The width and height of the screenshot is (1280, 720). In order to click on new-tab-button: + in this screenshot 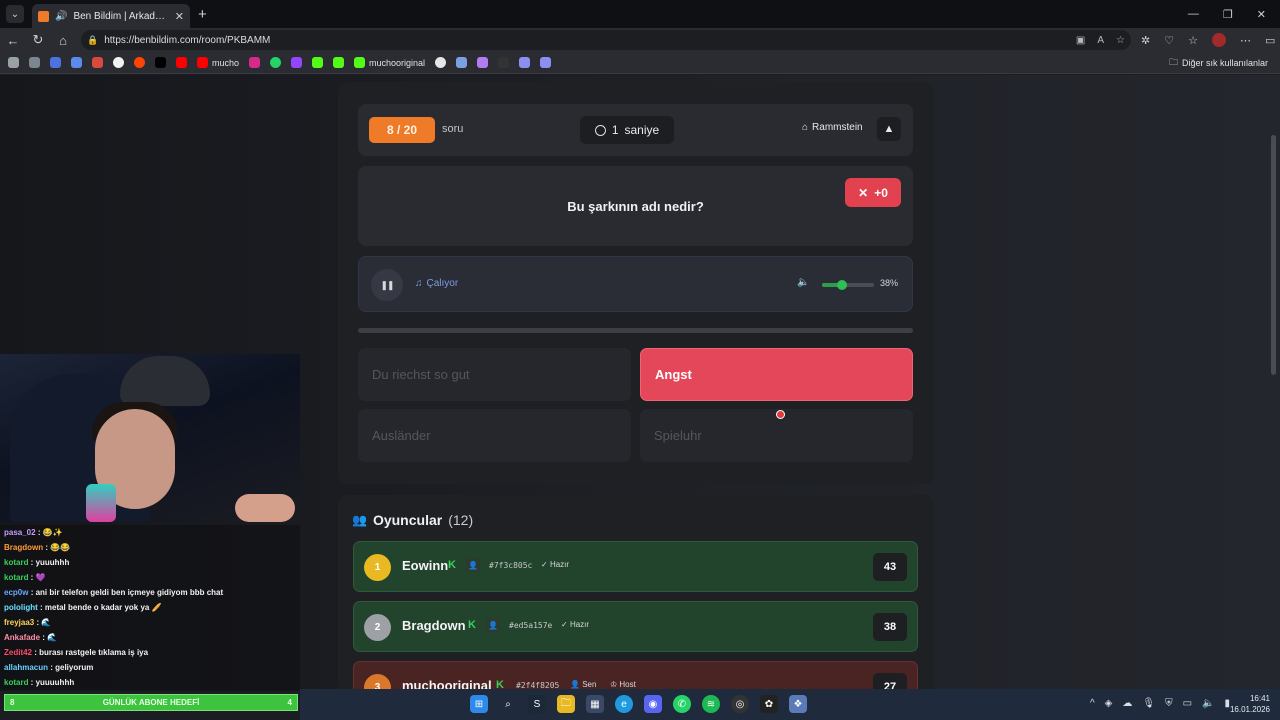, I will do `click(202, 14)`.